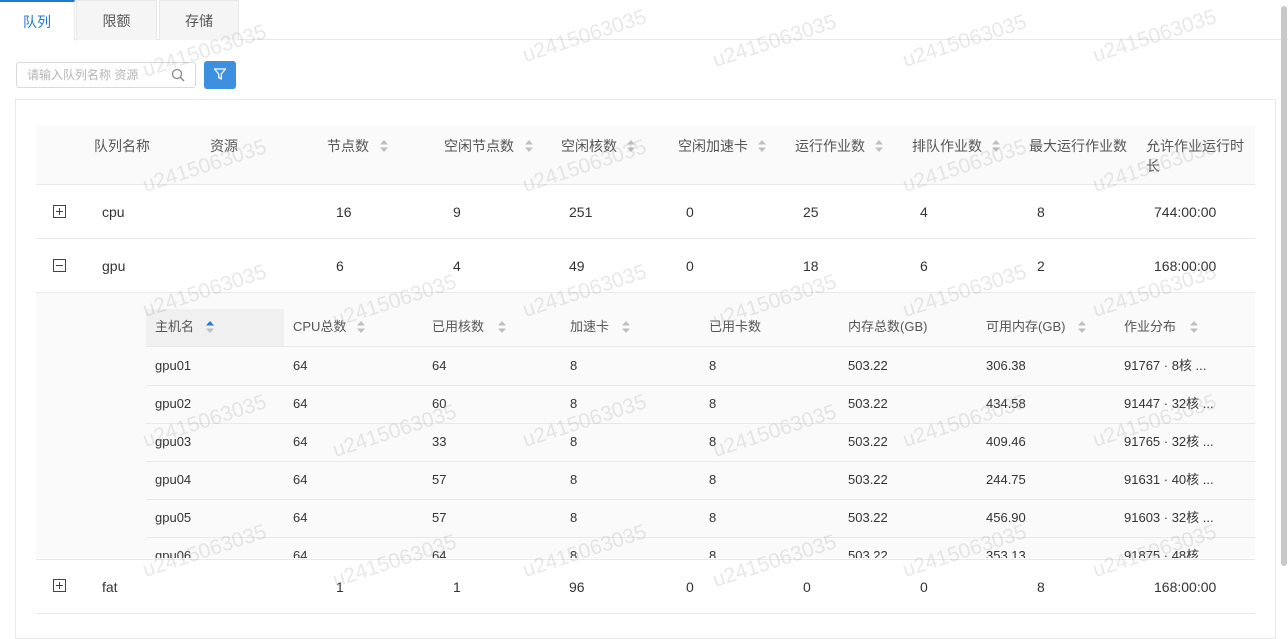 The image size is (1288, 639). Describe the element at coordinates (178, 75) in the screenshot. I see `search-icon` at that location.